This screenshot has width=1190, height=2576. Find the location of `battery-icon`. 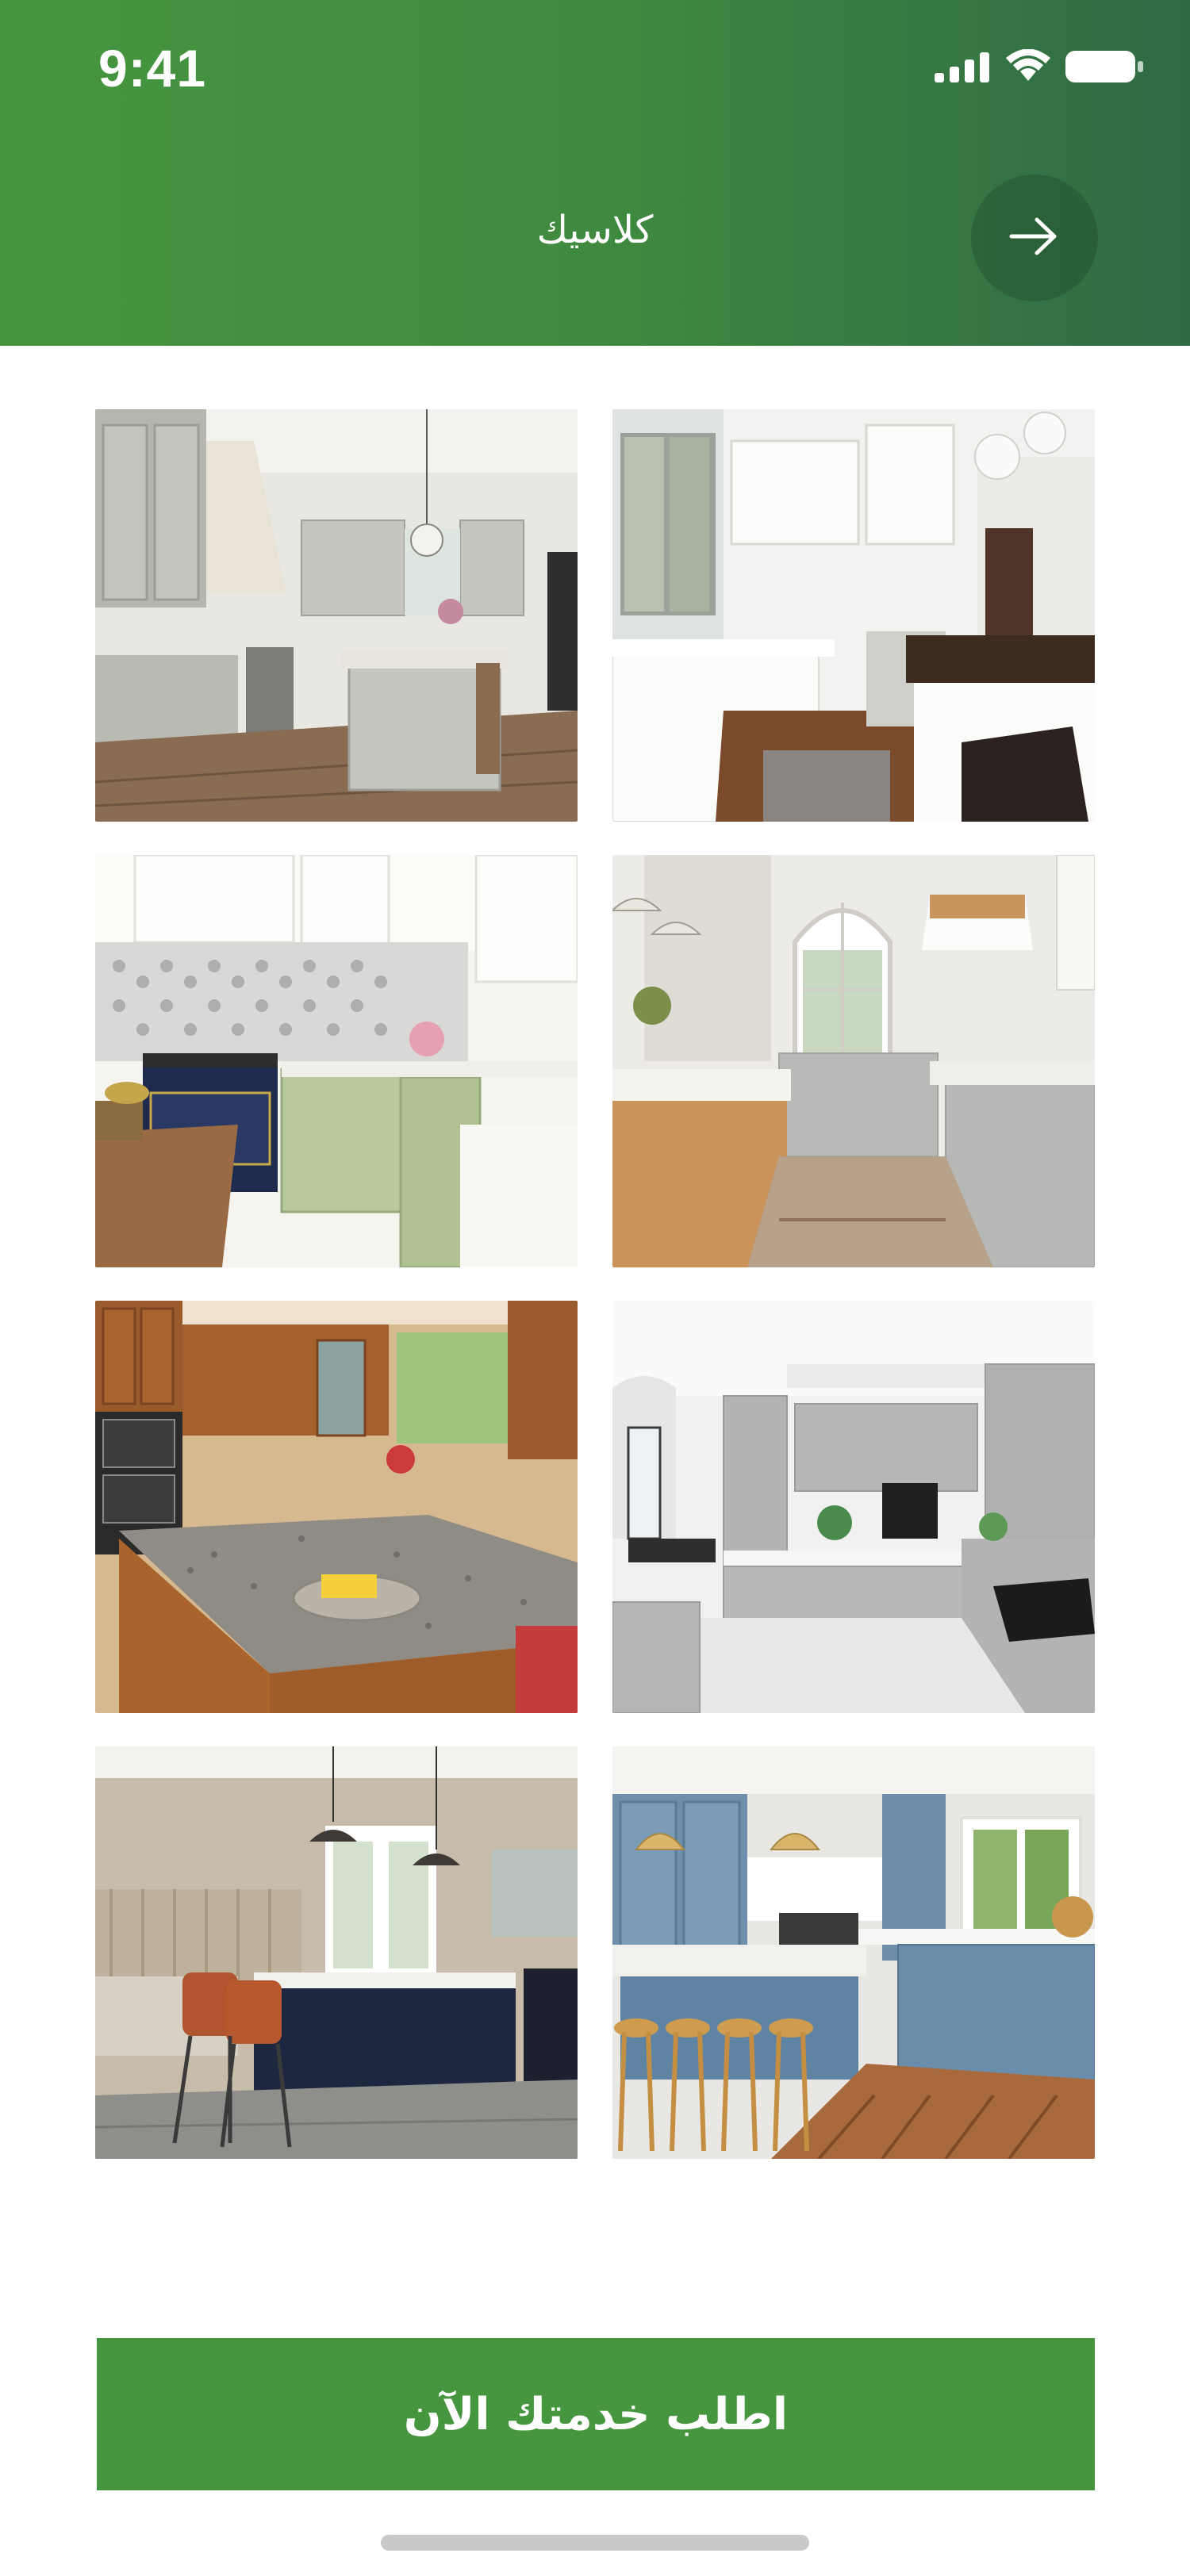

battery-icon is located at coordinates (1104, 69).